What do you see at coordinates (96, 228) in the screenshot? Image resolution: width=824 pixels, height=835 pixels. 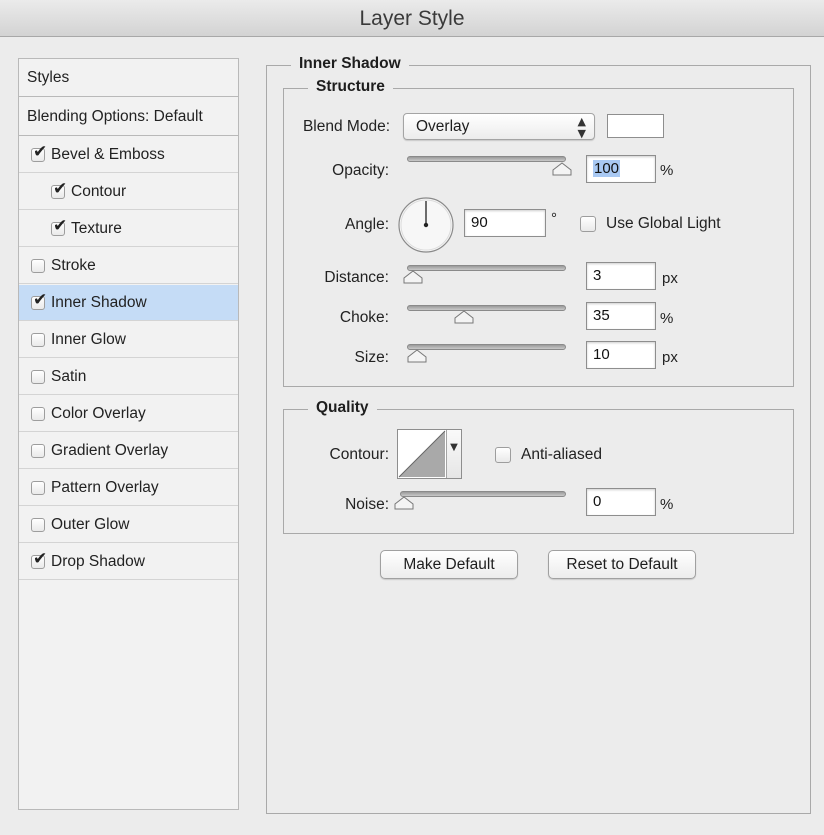 I see `sidebar-item-label: Texture` at bounding box center [96, 228].